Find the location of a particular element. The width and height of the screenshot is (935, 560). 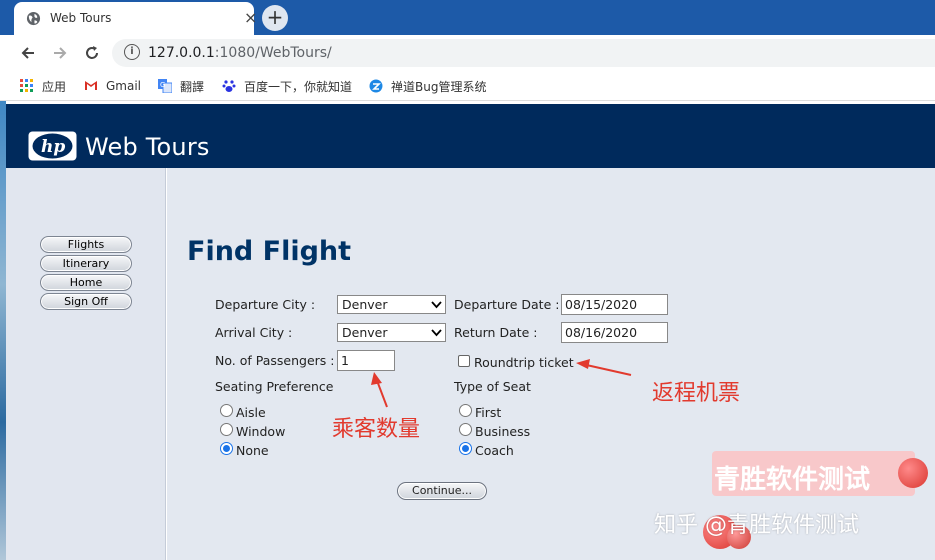

seat-first-radio is located at coordinates (465, 410).